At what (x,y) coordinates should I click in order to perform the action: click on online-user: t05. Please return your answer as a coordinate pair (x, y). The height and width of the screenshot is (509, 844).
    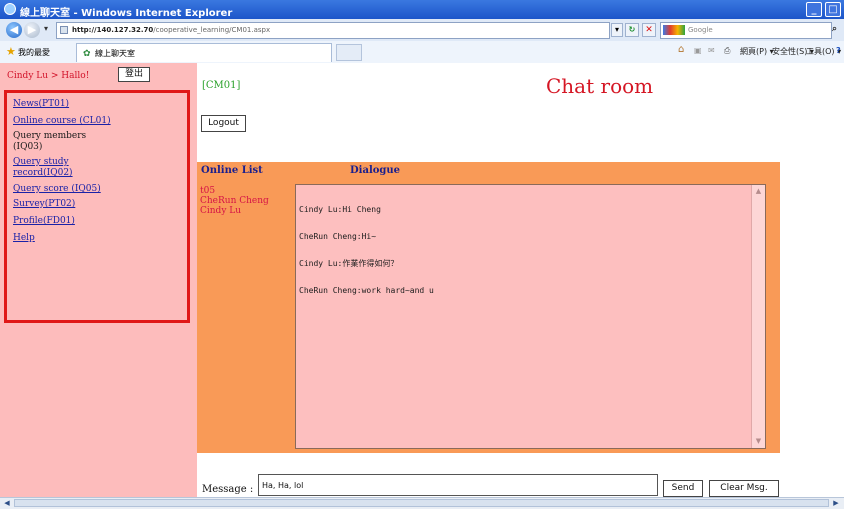
    Looking at the image, I should click on (234, 191).